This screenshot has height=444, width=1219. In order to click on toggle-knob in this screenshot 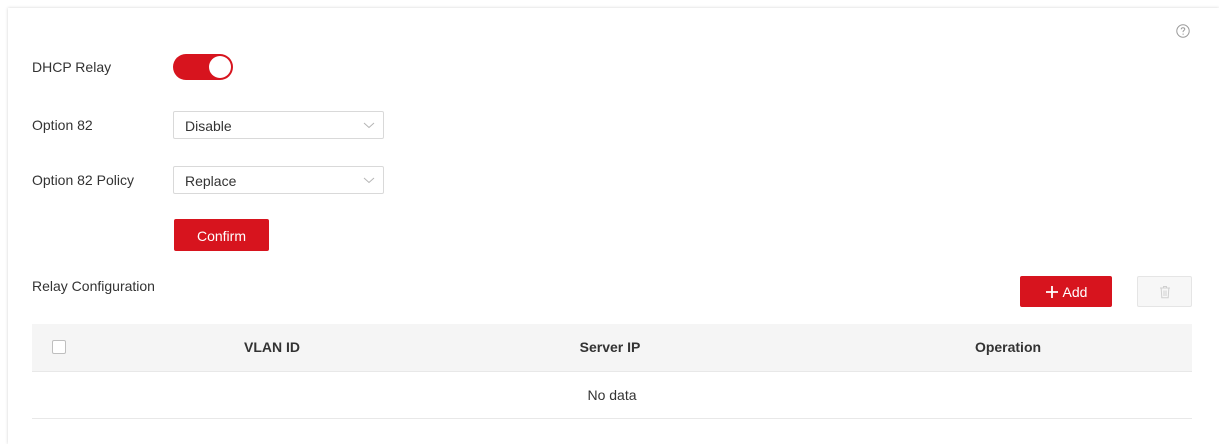, I will do `click(220, 67)`.